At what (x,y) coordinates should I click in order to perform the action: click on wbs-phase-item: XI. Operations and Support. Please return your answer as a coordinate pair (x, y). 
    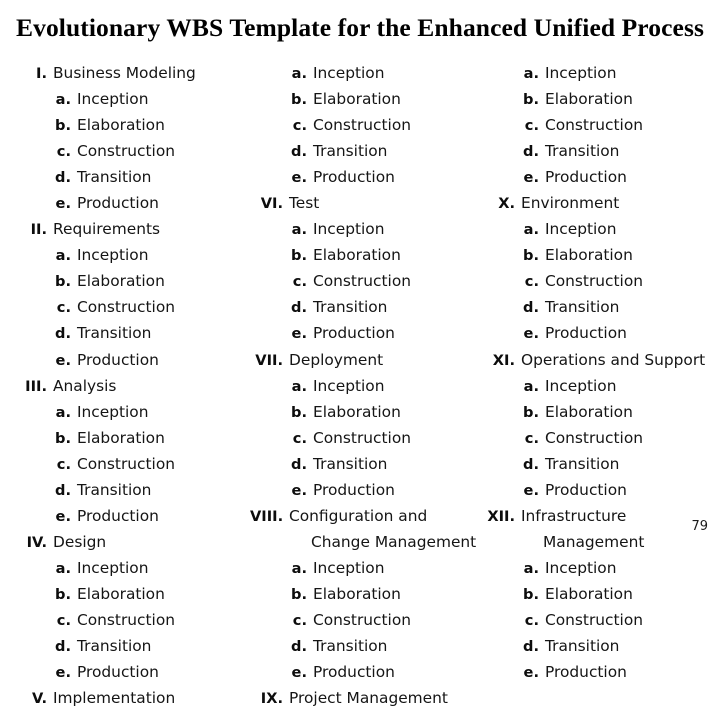
    Looking at the image, I should click on (601, 360).